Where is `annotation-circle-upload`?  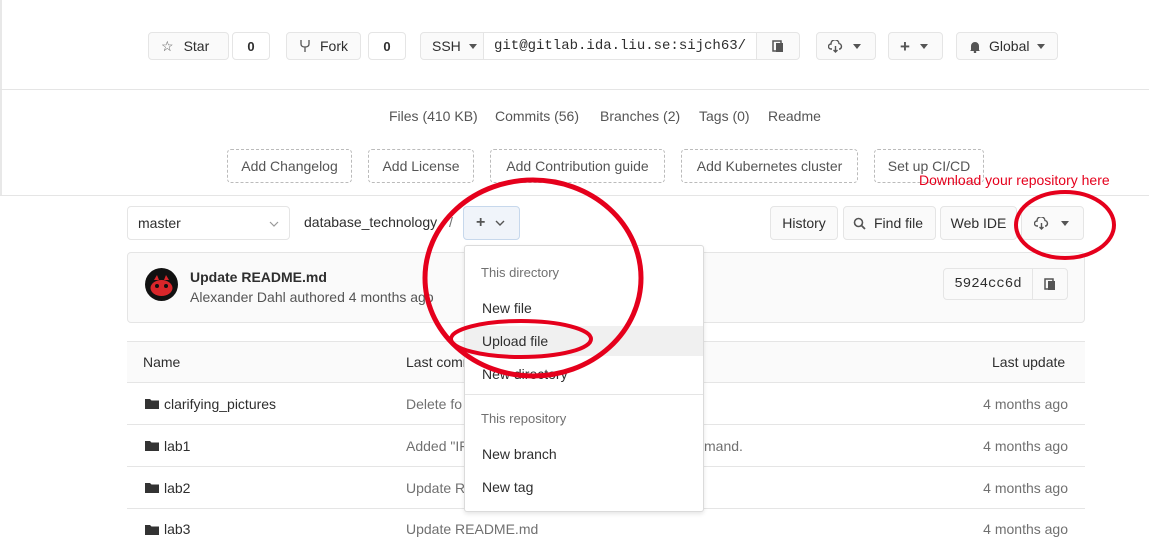
annotation-circle-upload is located at coordinates (521, 339).